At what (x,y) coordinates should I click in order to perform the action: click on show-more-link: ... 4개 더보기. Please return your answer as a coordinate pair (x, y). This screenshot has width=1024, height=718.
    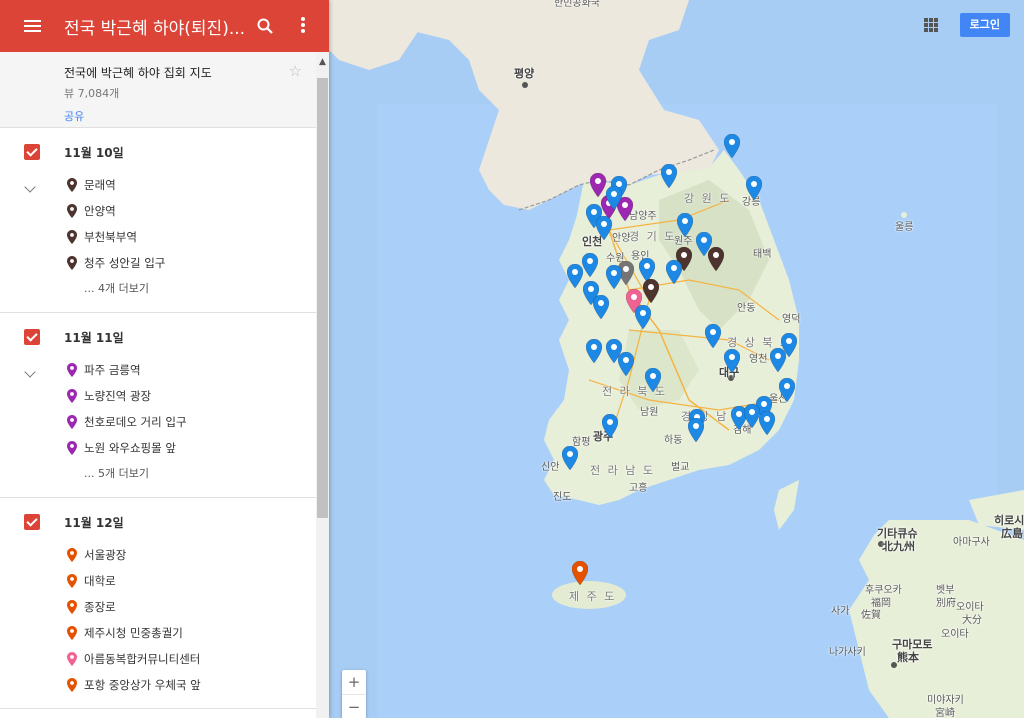
    Looking at the image, I should click on (158, 289).